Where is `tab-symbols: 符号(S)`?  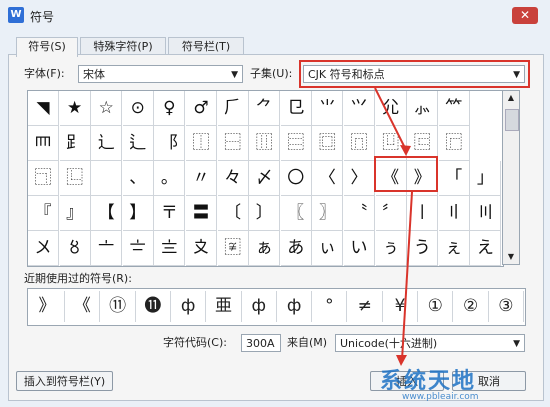
tab-symbols: 符号(S) is located at coordinates (47, 47).